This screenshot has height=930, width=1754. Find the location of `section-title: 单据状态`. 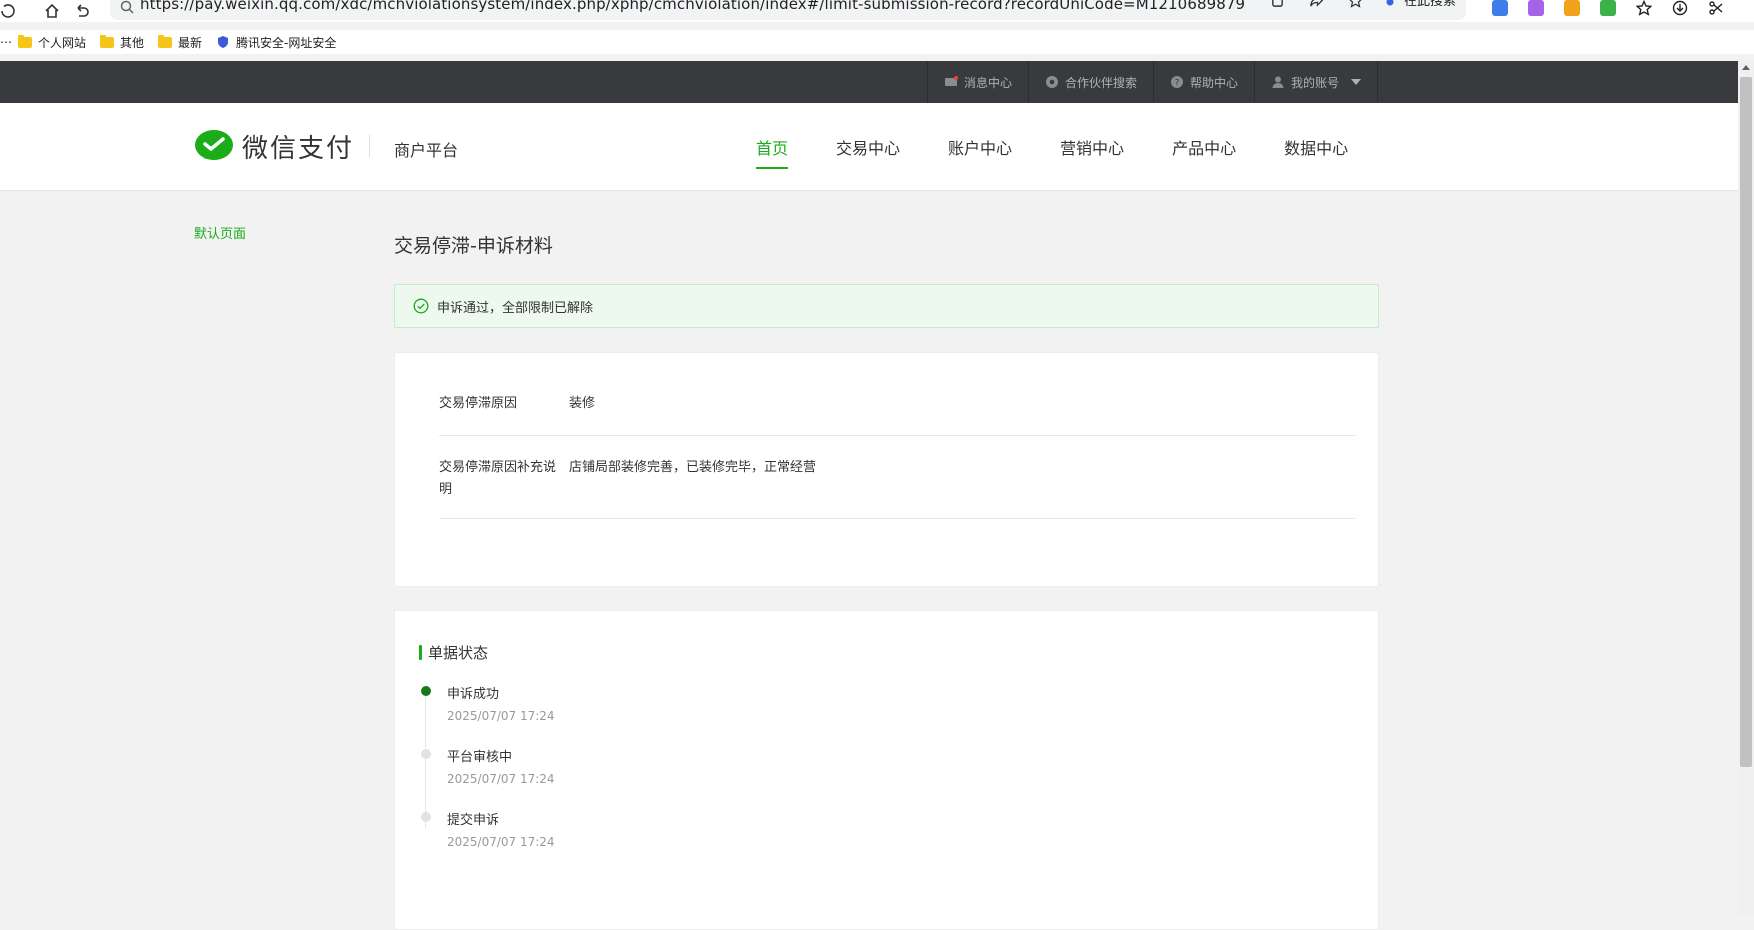

section-title: 单据状态 is located at coordinates (453, 652).